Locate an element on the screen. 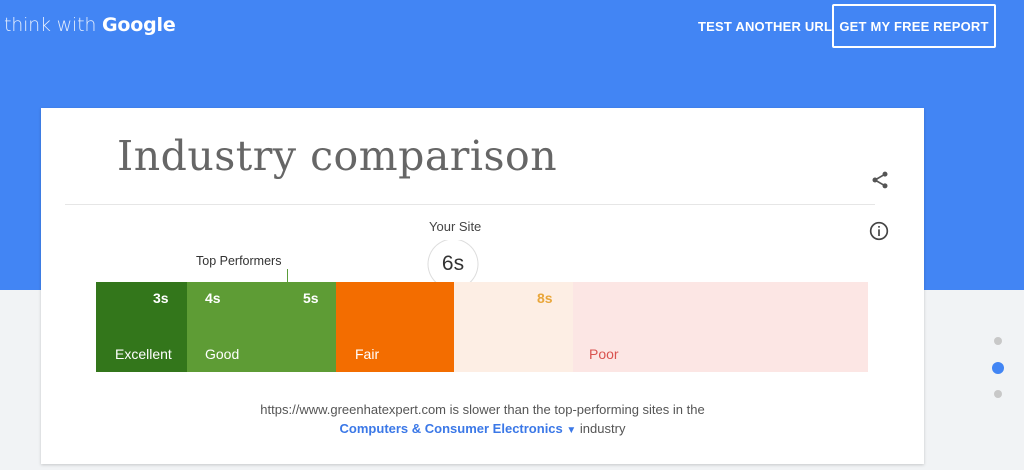 The width and height of the screenshot is (1024, 470). tick-label-4s: 4s is located at coordinates (213, 298).